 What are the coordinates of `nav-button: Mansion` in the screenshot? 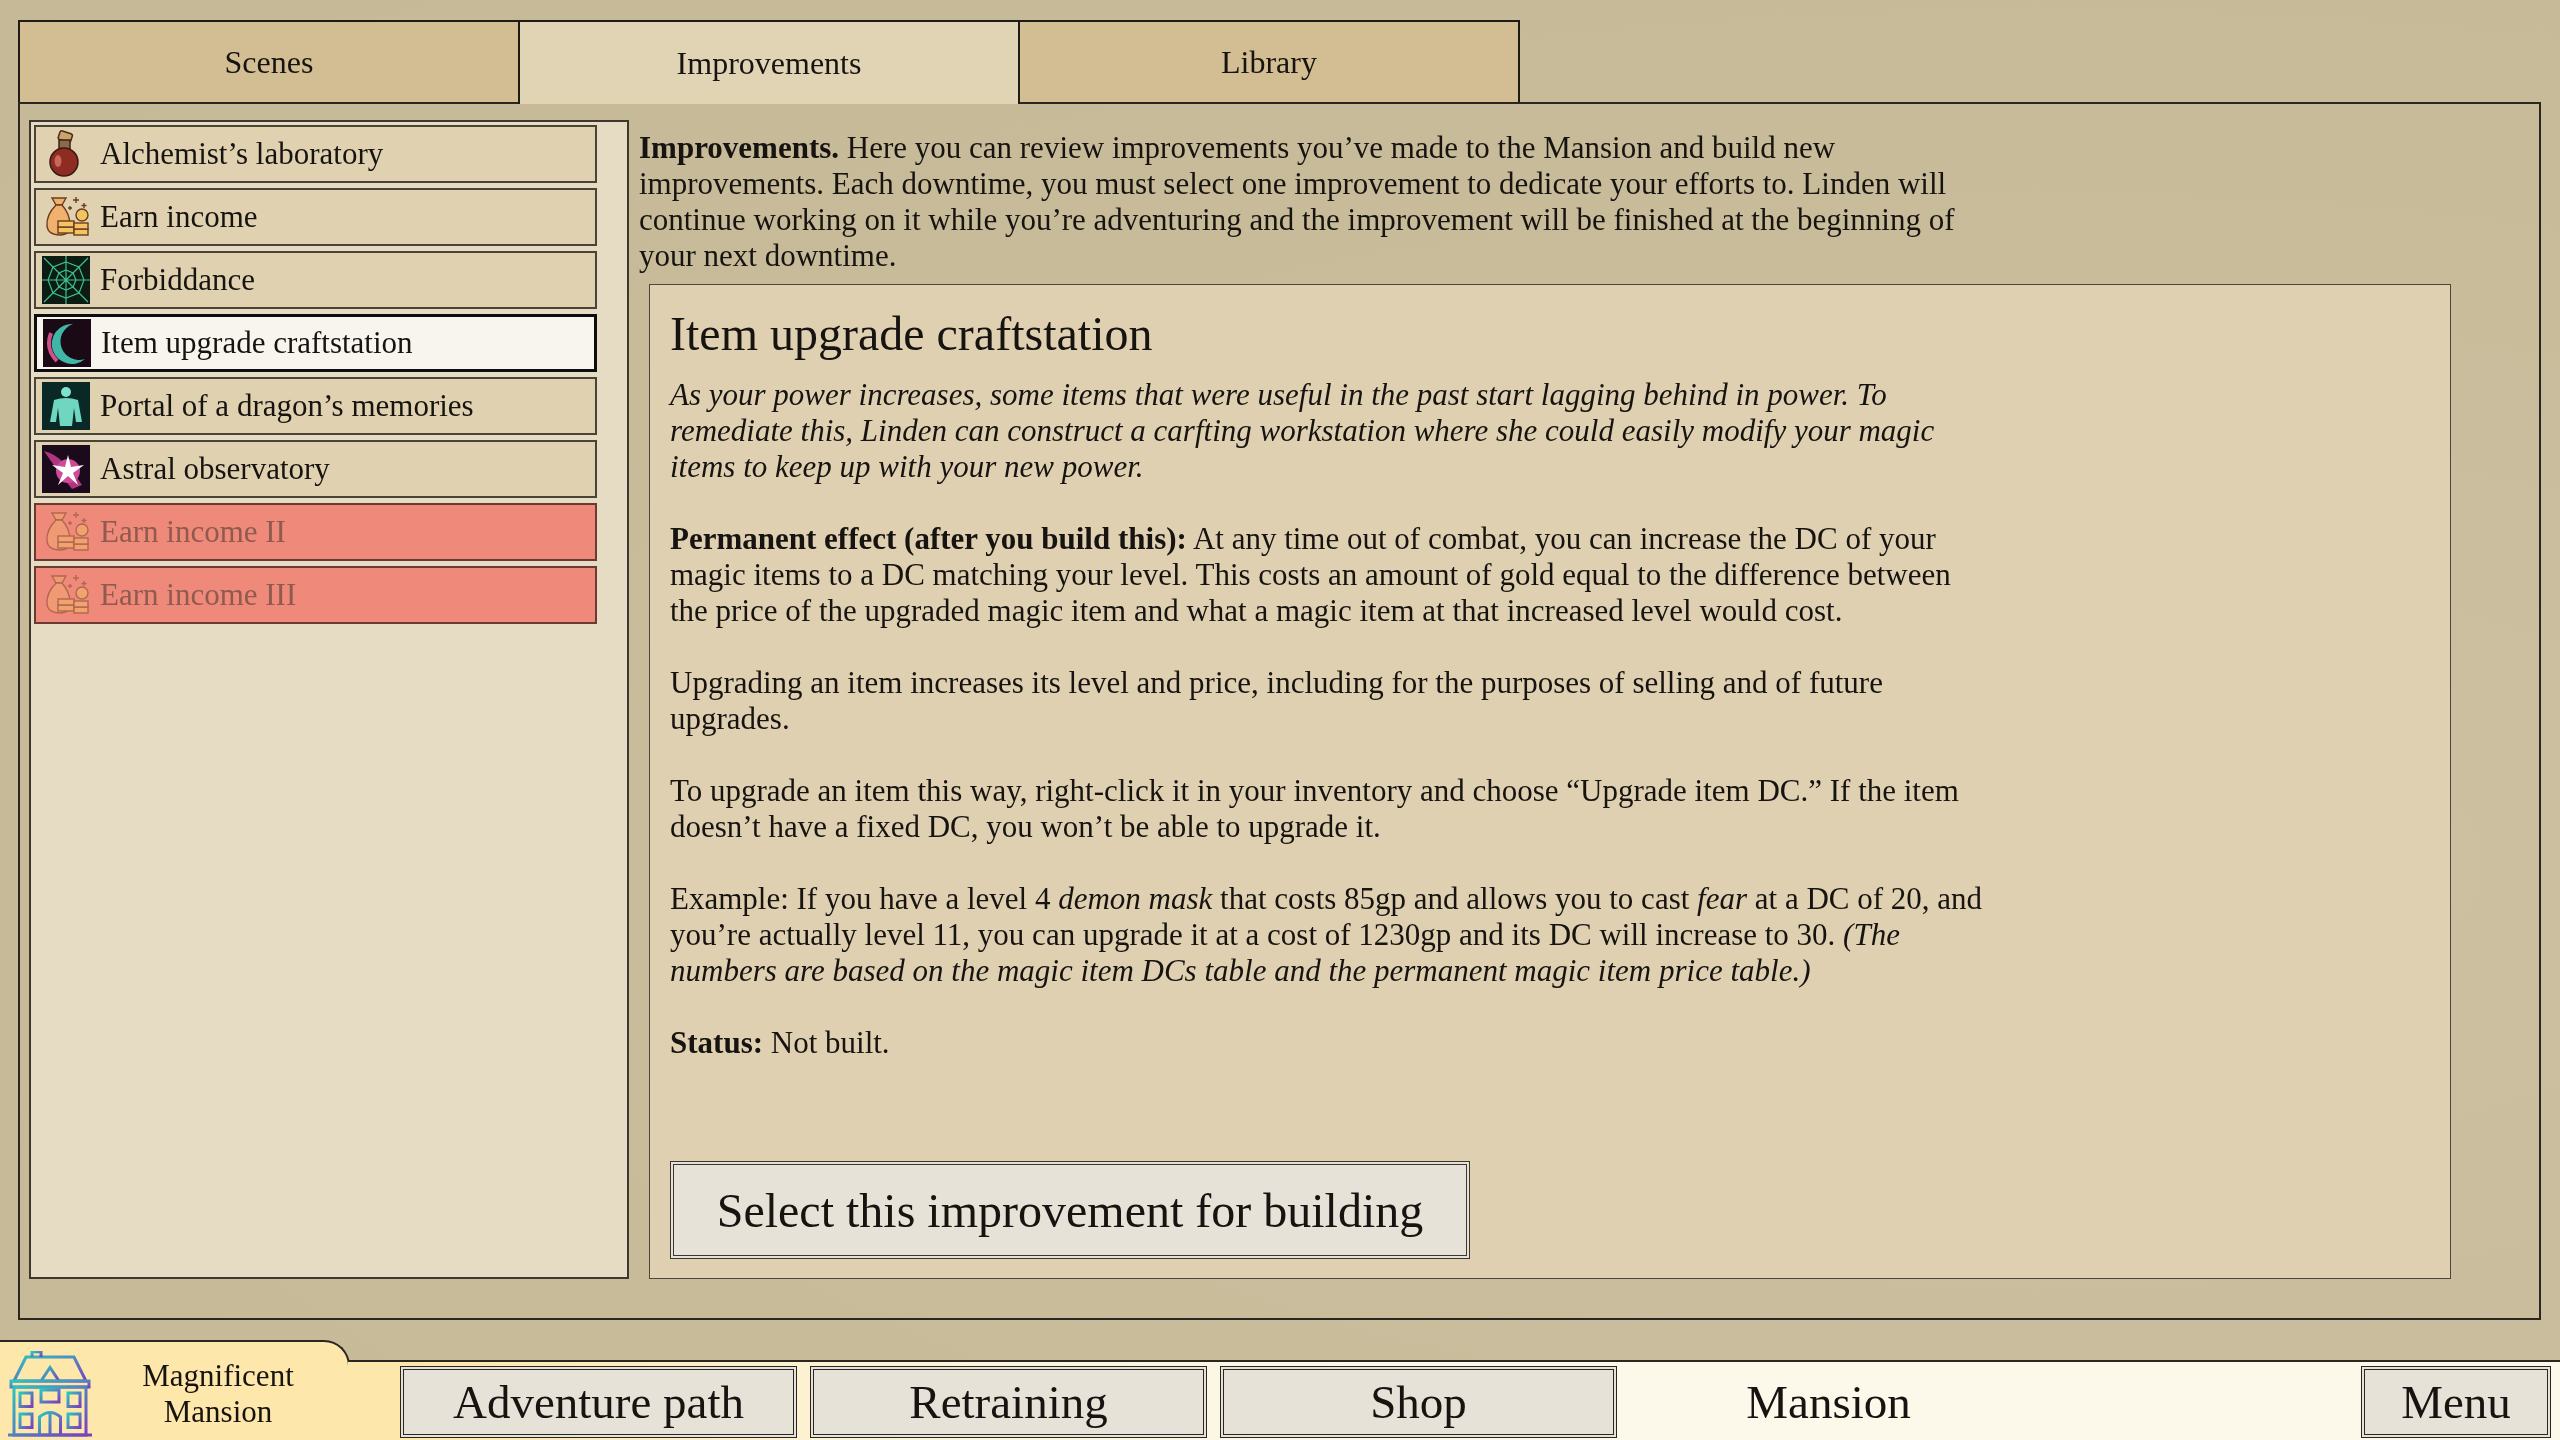 It's located at (1828, 1402).